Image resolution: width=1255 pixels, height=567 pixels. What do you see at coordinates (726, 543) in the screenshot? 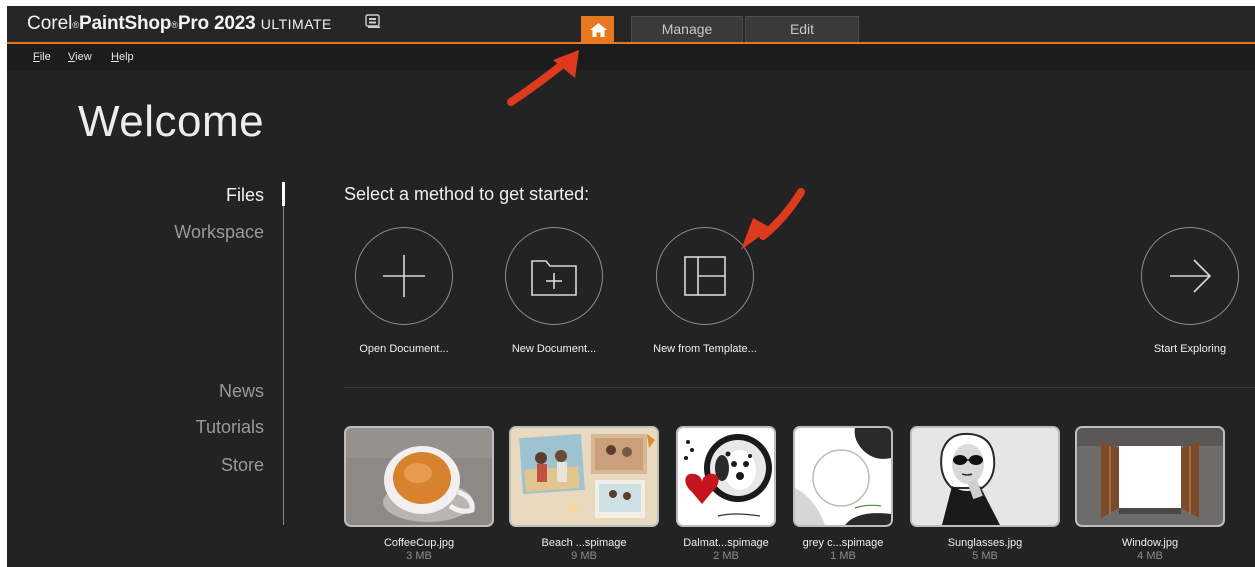
I see `file-name: Dalmat...spimage` at bounding box center [726, 543].